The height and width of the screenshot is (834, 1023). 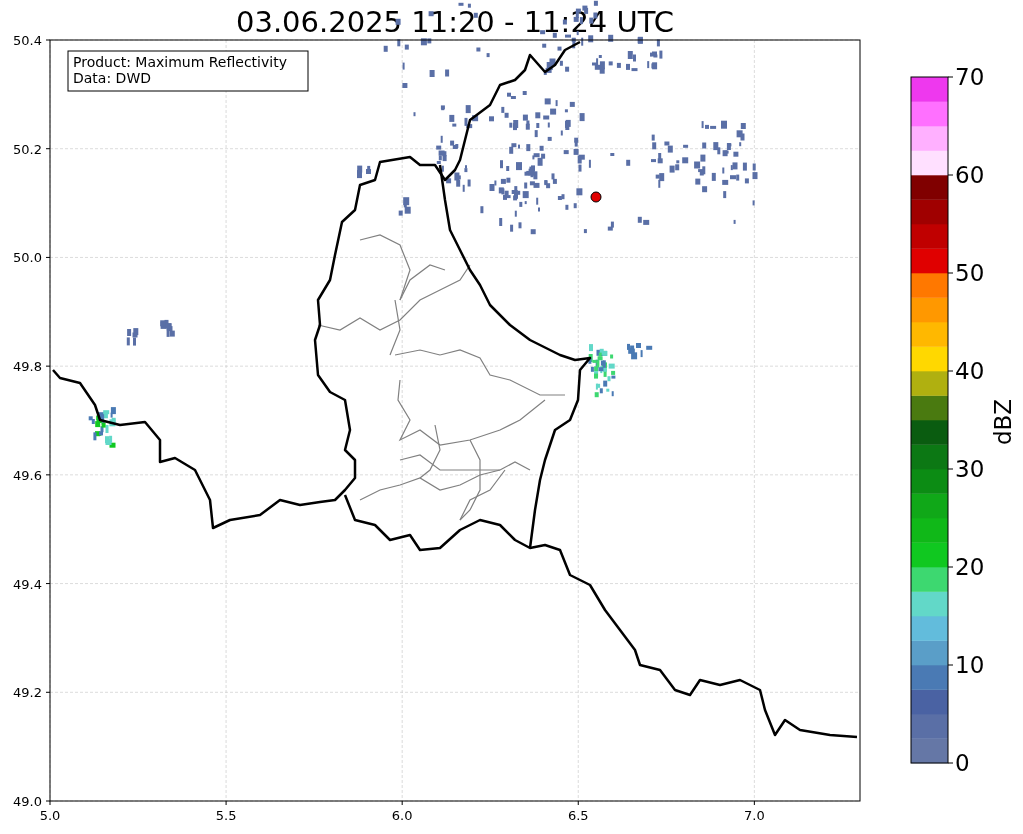 What do you see at coordinates (27, 149) in the screenshot?
I see `y-tick-label: 50.2` at bounding box center [27, 149].